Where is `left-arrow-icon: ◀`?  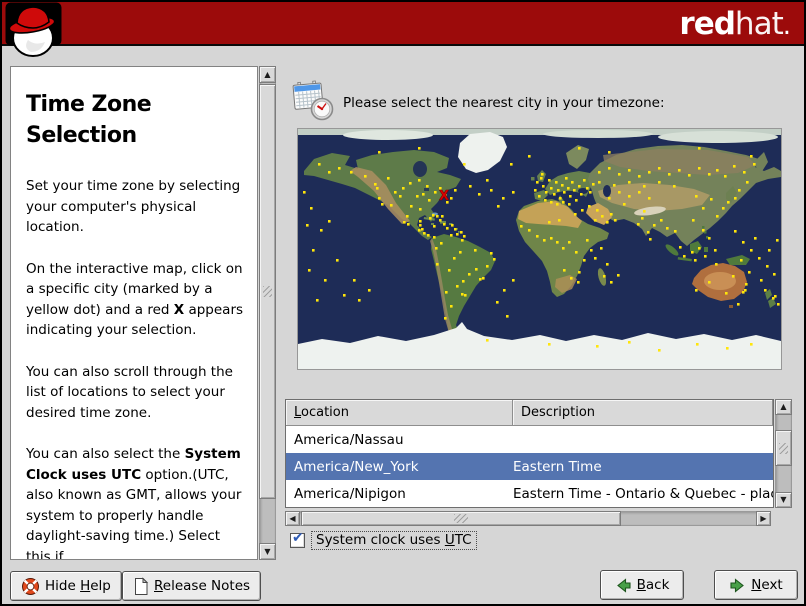 left-arrow-icon: ◀ is located at coordinates (292, 518).